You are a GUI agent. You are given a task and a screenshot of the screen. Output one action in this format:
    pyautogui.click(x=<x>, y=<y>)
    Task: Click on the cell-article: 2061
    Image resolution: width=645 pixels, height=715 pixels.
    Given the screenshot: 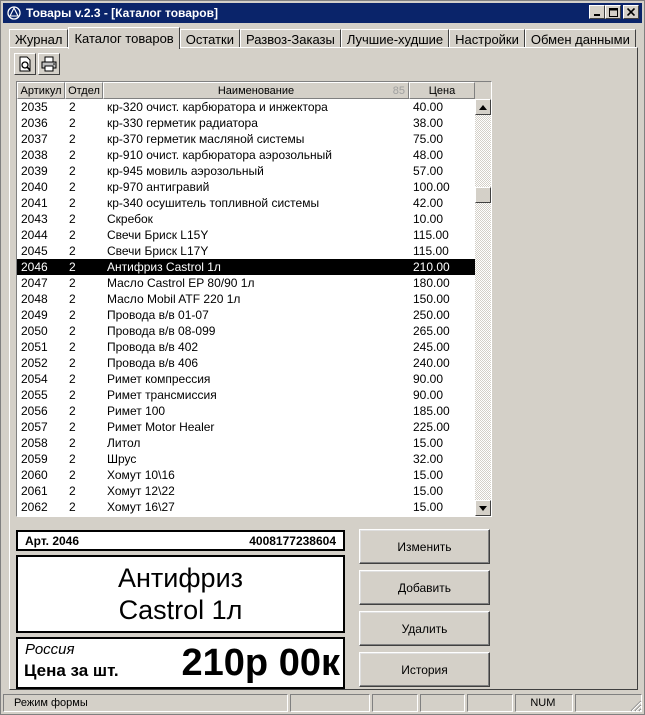 What is the action you would take?
    pyautogui.click(x=34, y=491)
    